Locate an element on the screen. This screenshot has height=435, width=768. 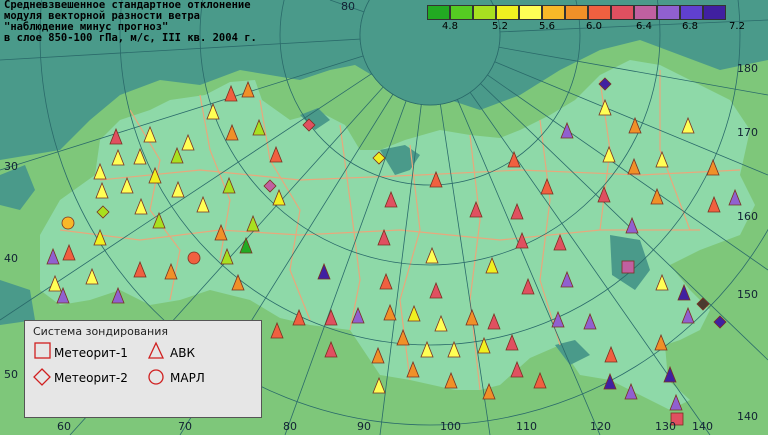
meridian-label: 90 is located at coordinates (364, 426).